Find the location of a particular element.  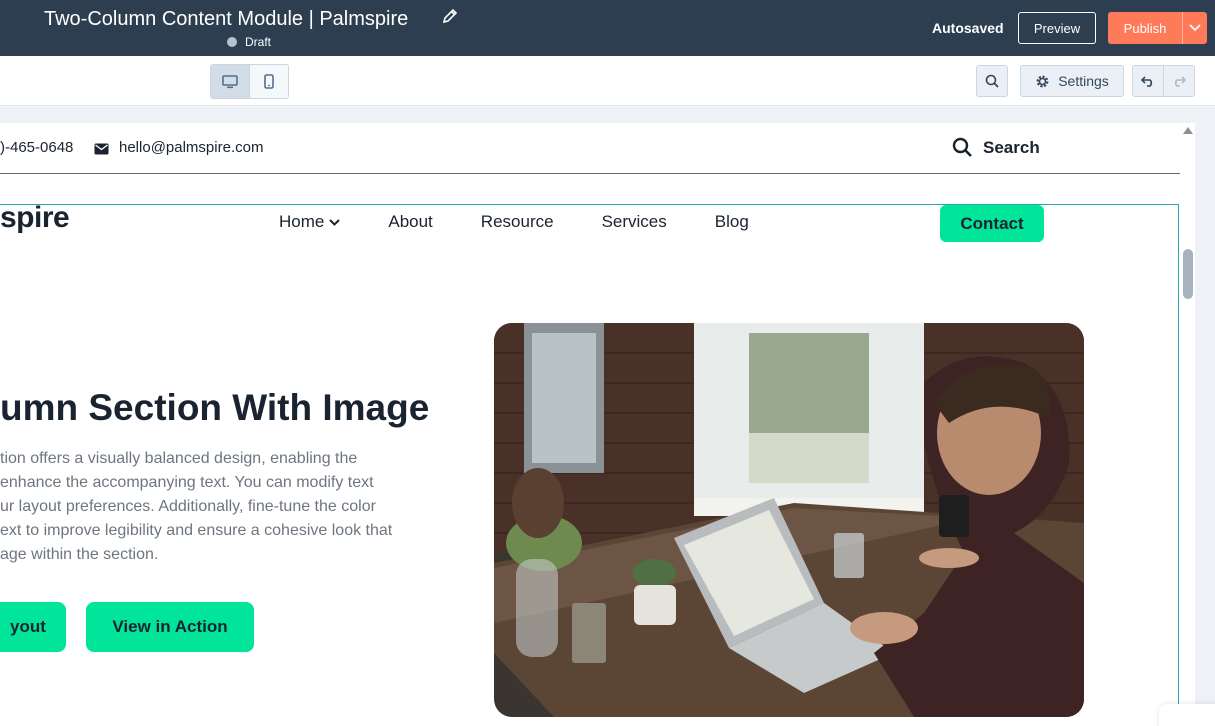

autosave-status: Autosaved is located at coordinates (968, 28).